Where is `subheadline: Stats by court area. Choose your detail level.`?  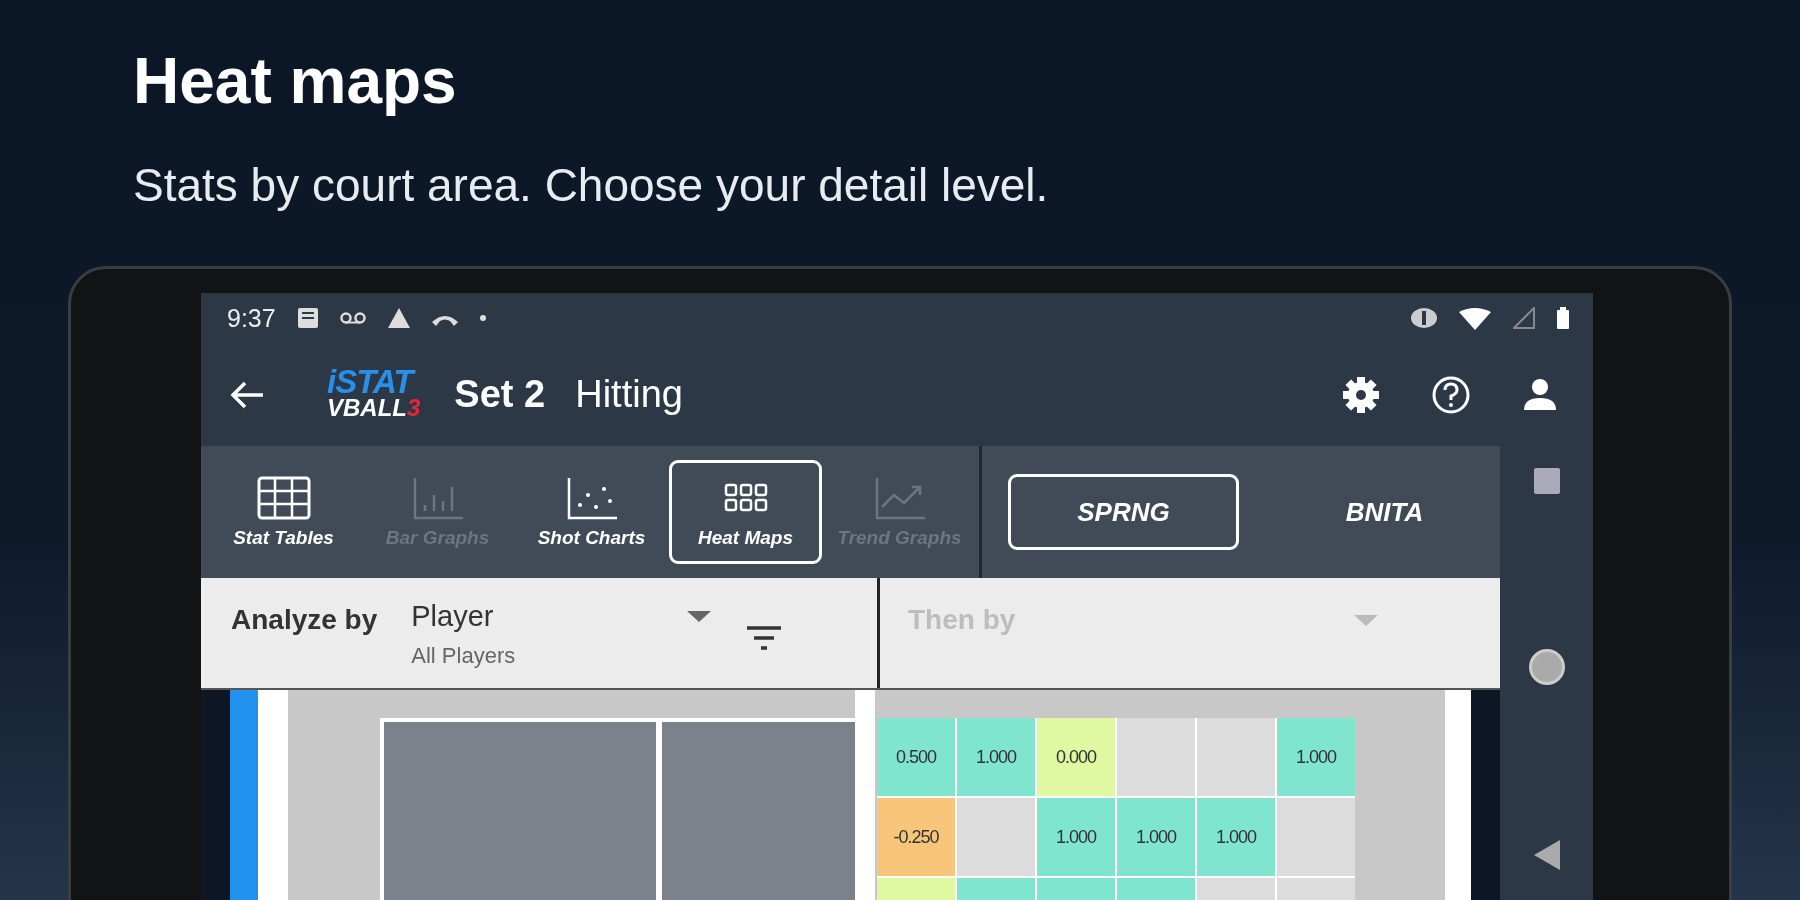 subheadline: Stats by court area. Choose your detail level. is located at coordinates (591, 185).